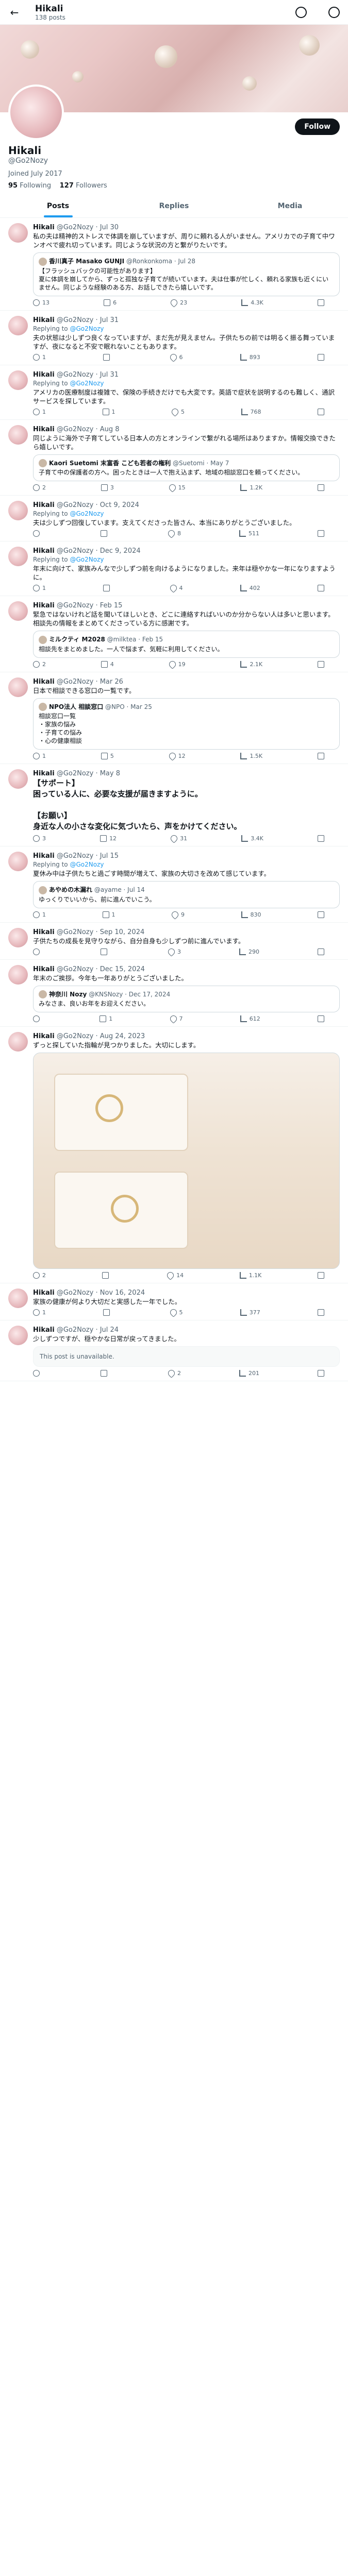  Describe the element at coordinates (119, 505) in the screenshot. I see `tweet-date: Oct 9, 2024` at that location.